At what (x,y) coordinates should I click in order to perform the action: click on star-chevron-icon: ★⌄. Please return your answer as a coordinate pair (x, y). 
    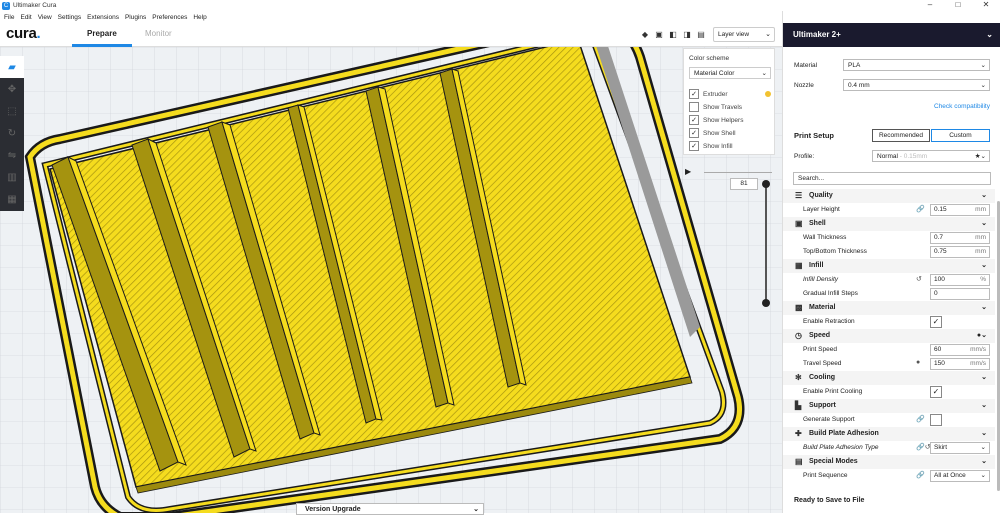
    Looking at the image, I should click on (980, 156).